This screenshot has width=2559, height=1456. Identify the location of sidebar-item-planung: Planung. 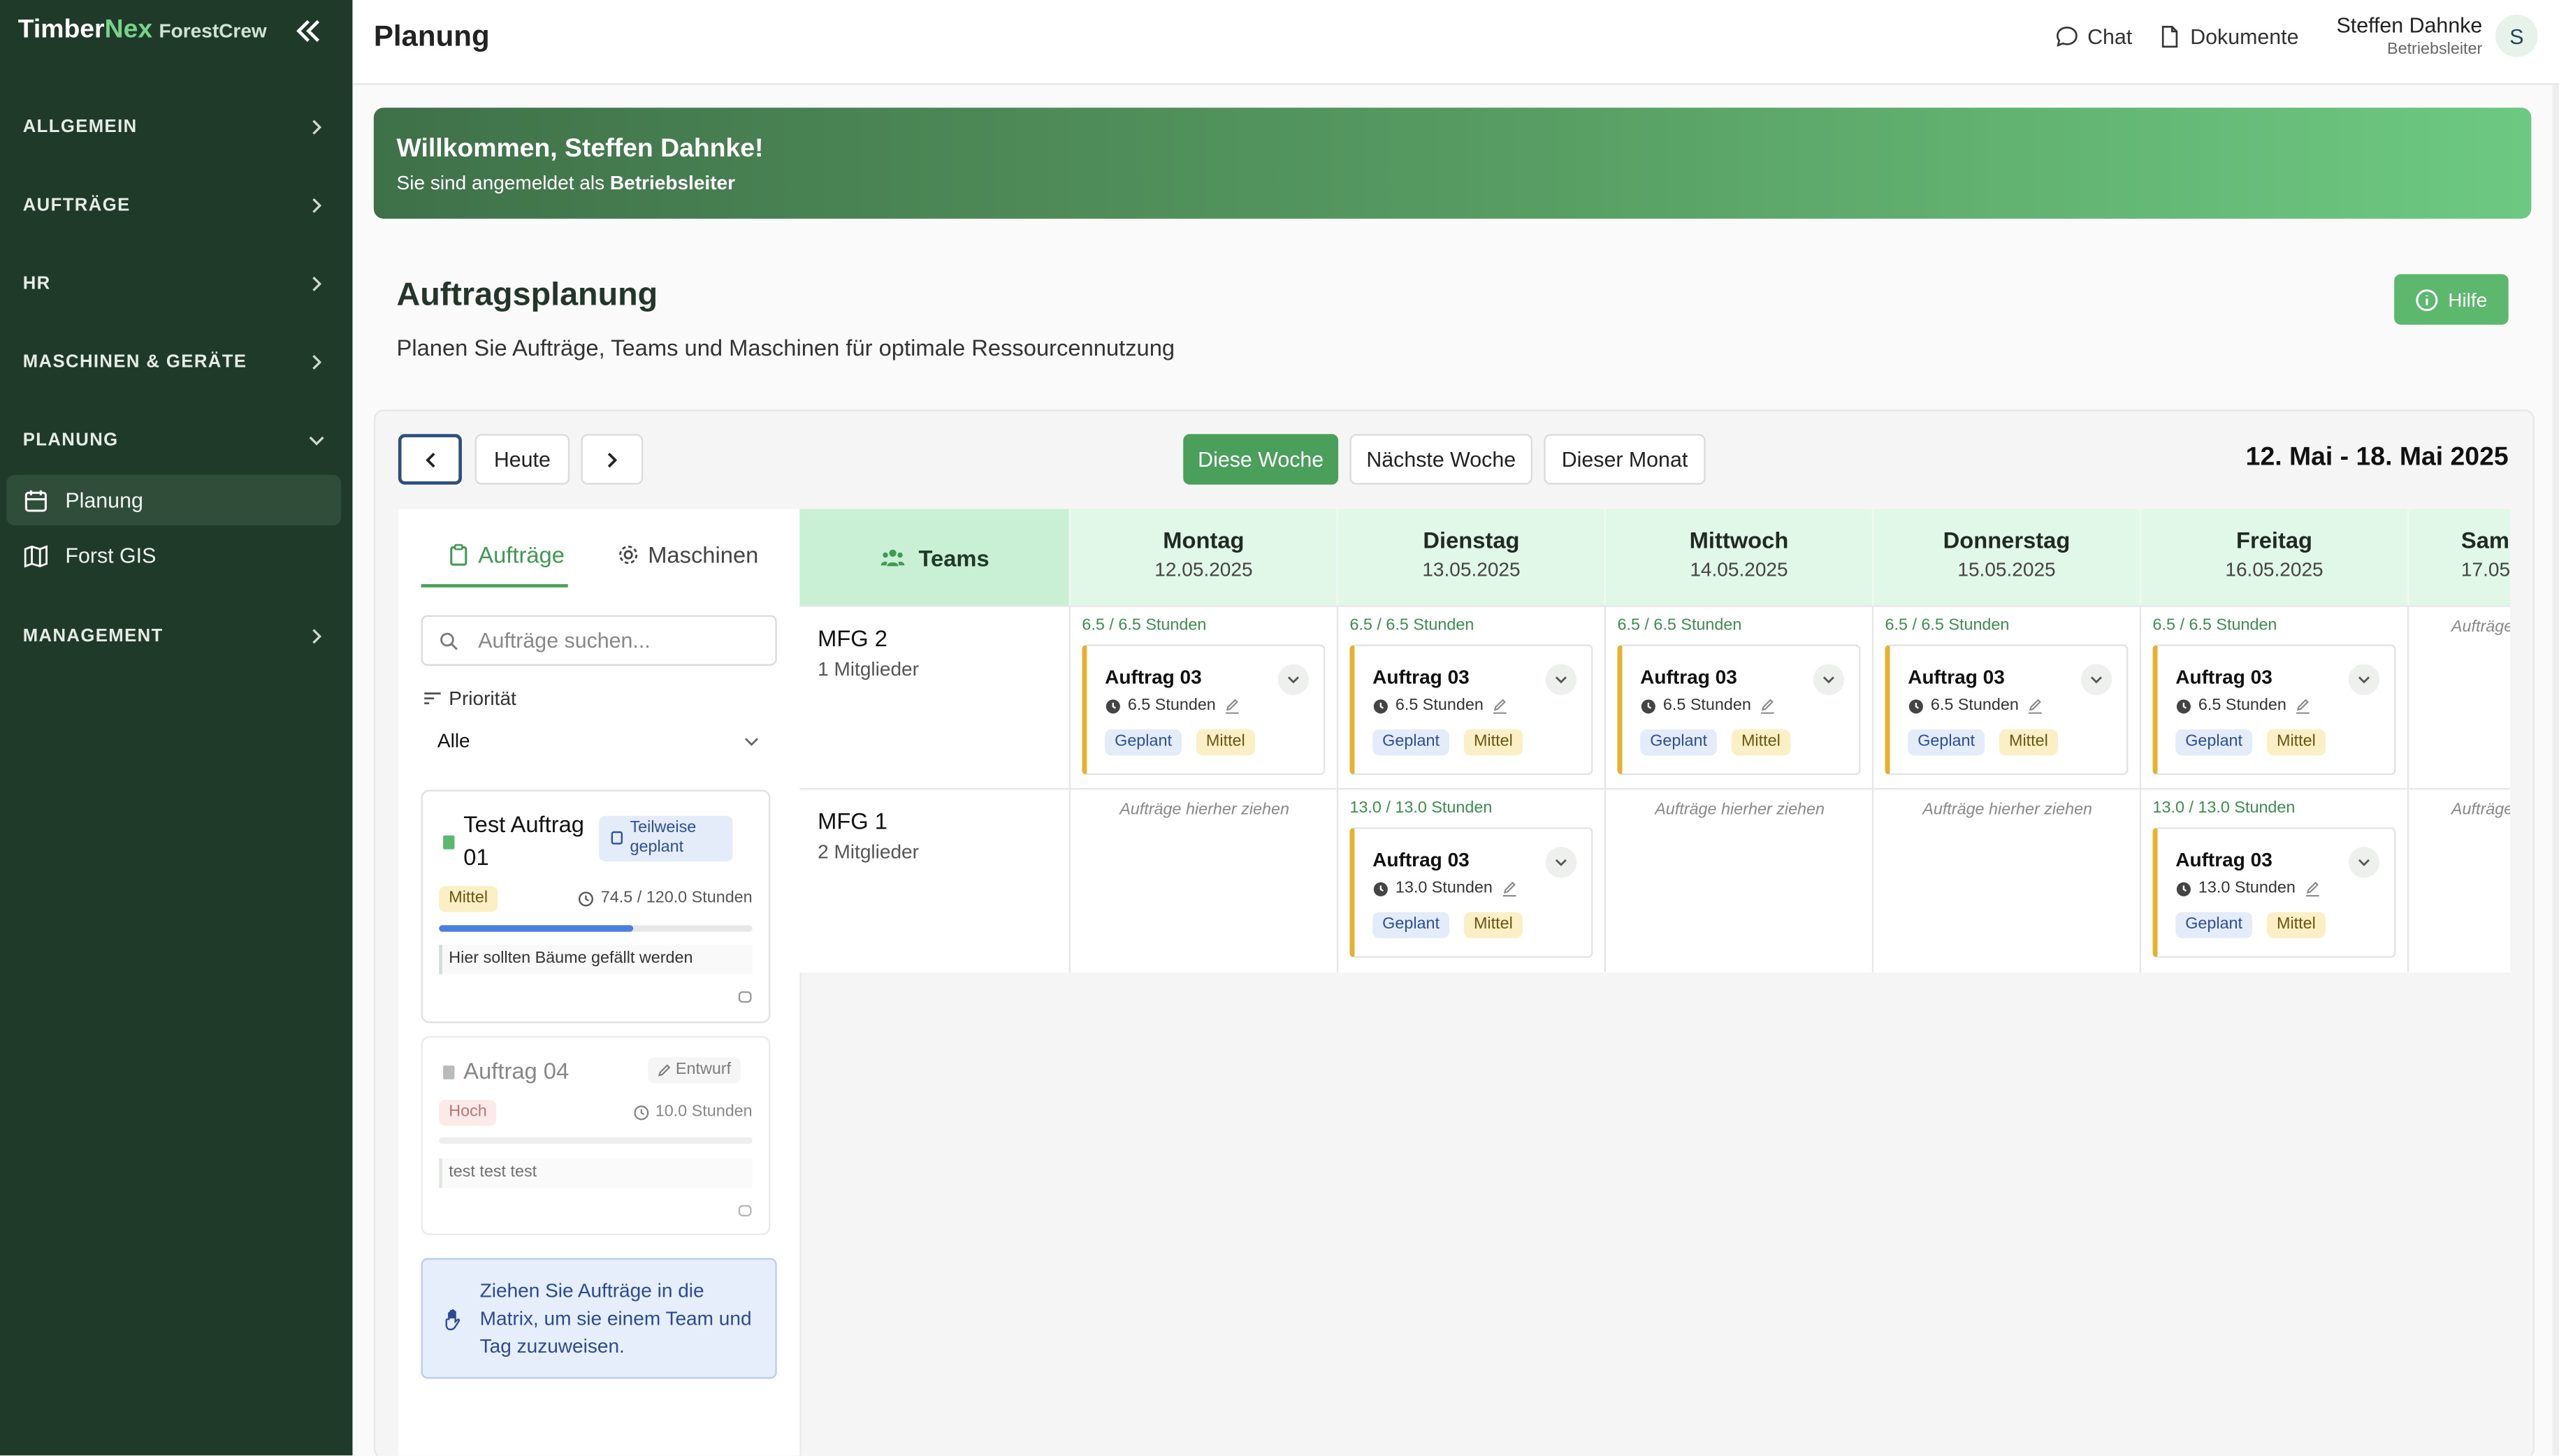
(174, 500).